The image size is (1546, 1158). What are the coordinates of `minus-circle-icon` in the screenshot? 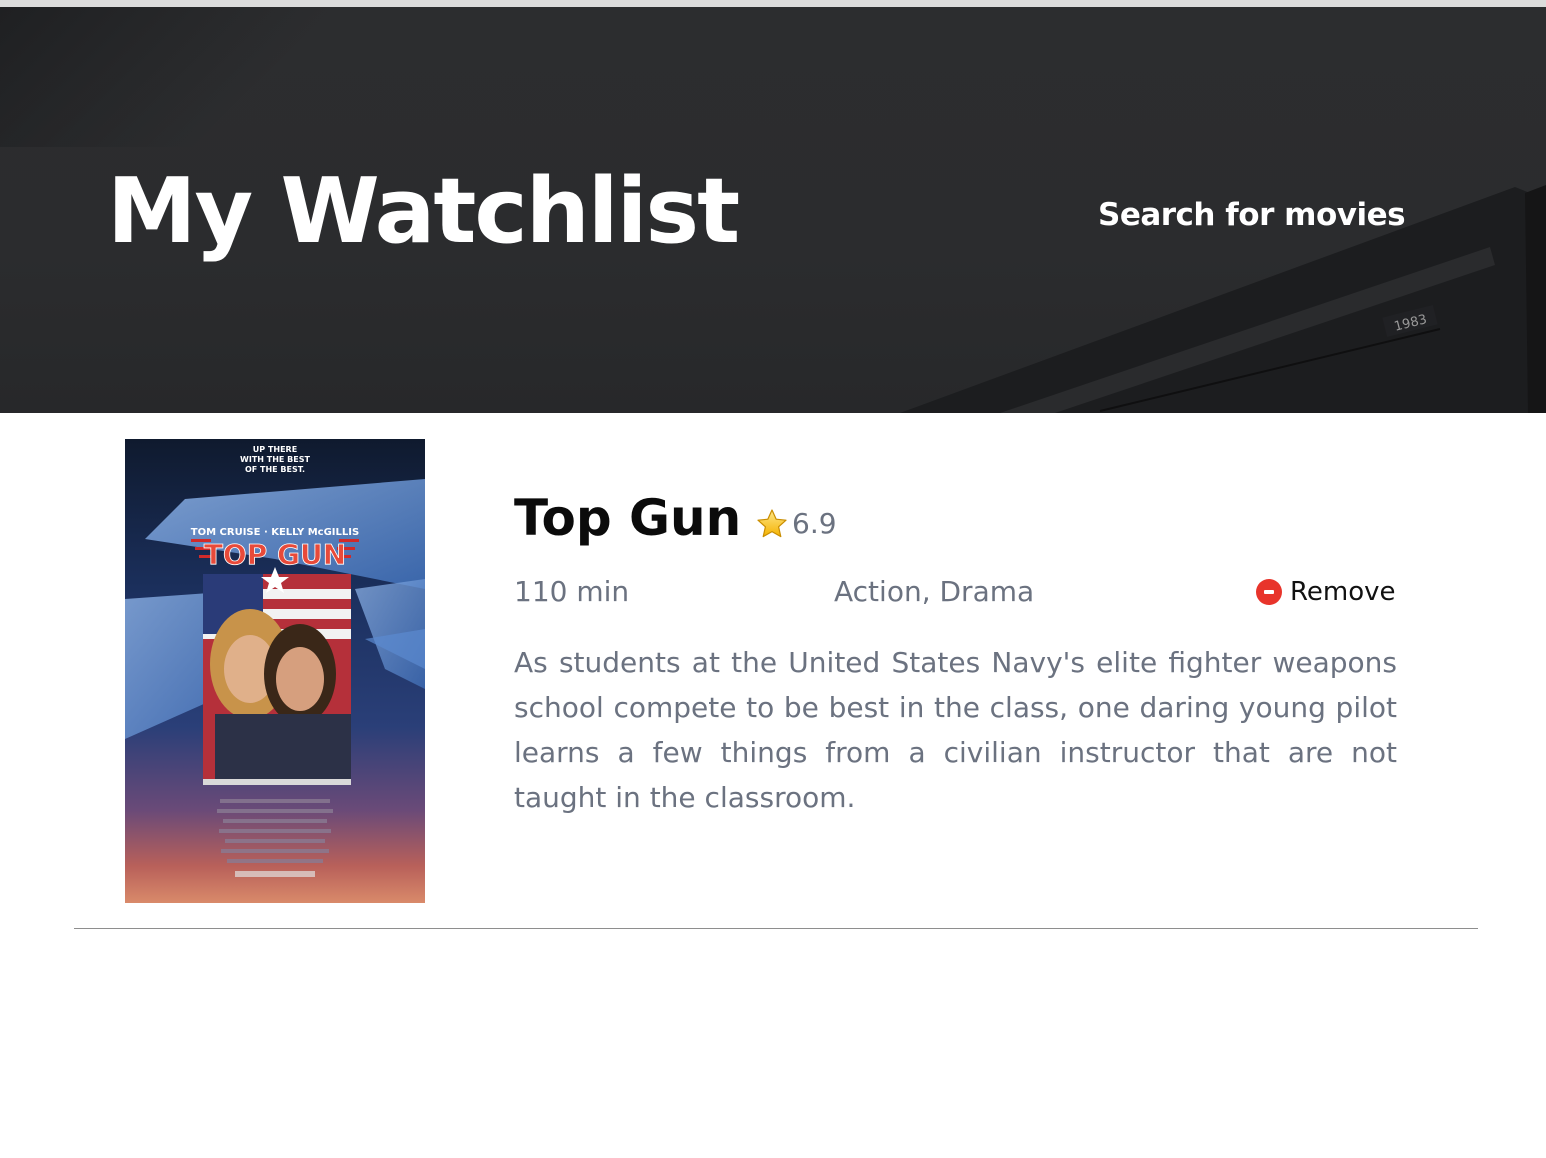 It's located at (1269, 592).